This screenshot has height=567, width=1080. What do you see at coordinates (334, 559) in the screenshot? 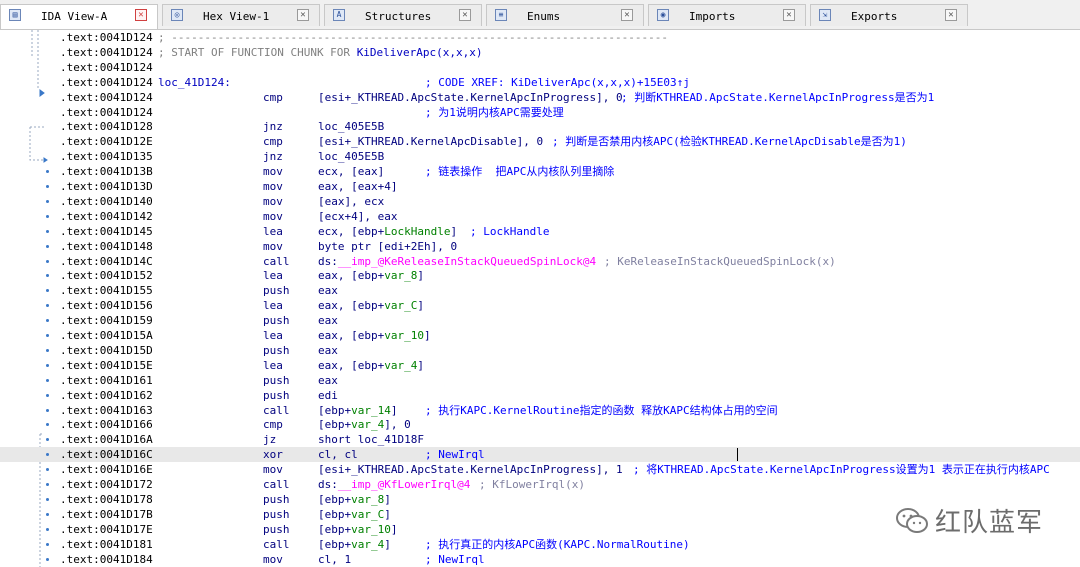
I see `operands: cl, 1` at bounding box center [334, 559].